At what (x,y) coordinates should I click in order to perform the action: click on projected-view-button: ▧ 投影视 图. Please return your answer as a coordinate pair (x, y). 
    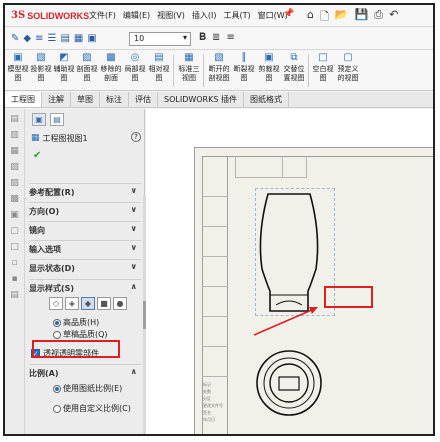
    Looking at the image, I should click on (41, 68).